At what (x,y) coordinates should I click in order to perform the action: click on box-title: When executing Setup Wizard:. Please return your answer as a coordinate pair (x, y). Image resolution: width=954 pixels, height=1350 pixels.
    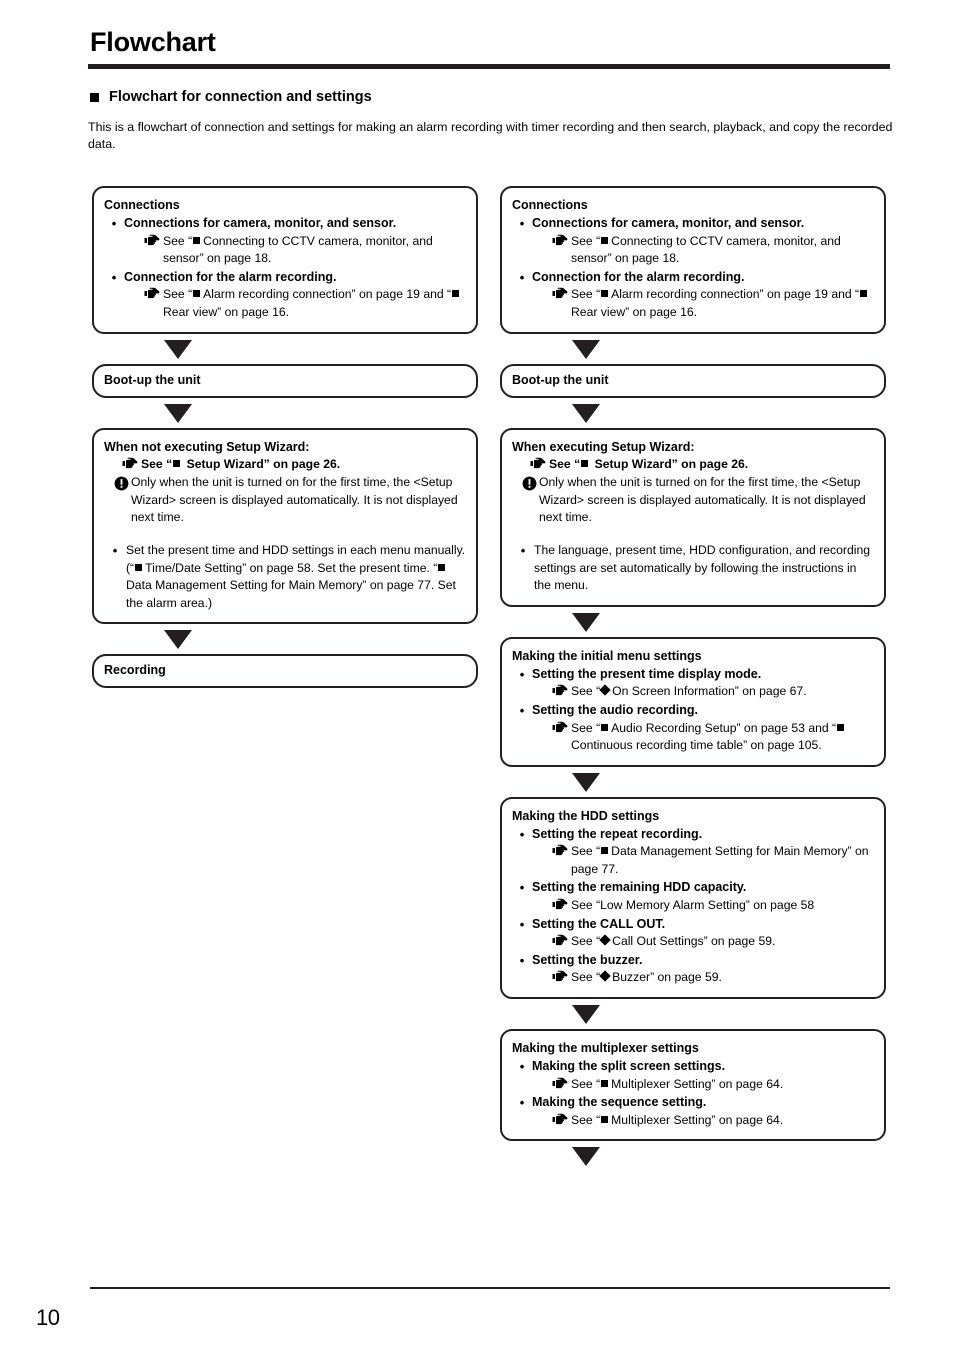
    Looking at the image, I should click on (603, 446).